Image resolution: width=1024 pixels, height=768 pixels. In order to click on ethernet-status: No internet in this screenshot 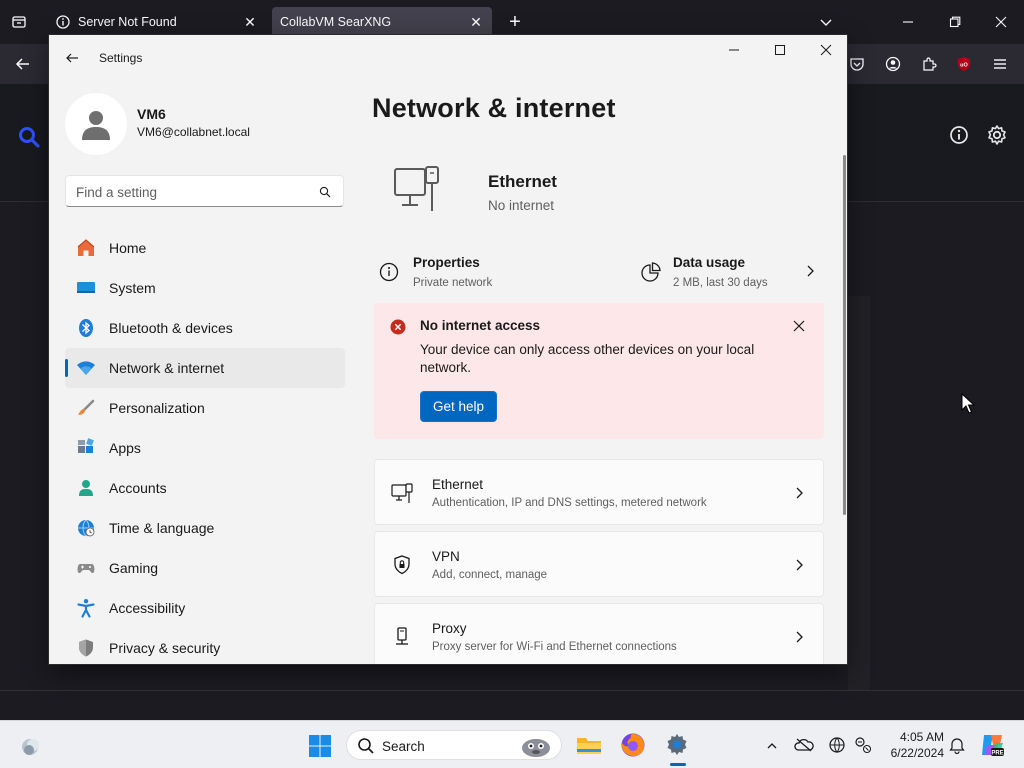, I will do `click(521, 205)`.